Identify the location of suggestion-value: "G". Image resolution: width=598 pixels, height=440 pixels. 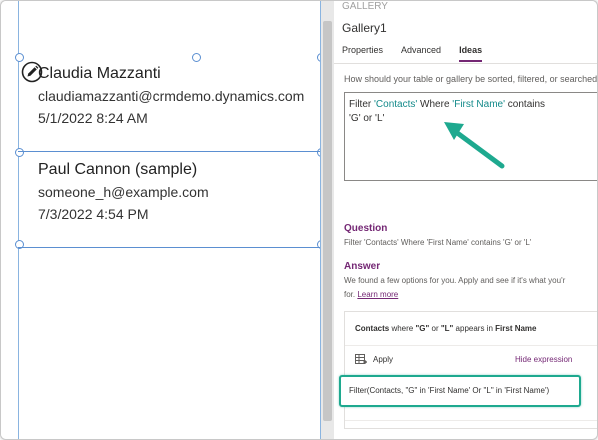
(422, 328).